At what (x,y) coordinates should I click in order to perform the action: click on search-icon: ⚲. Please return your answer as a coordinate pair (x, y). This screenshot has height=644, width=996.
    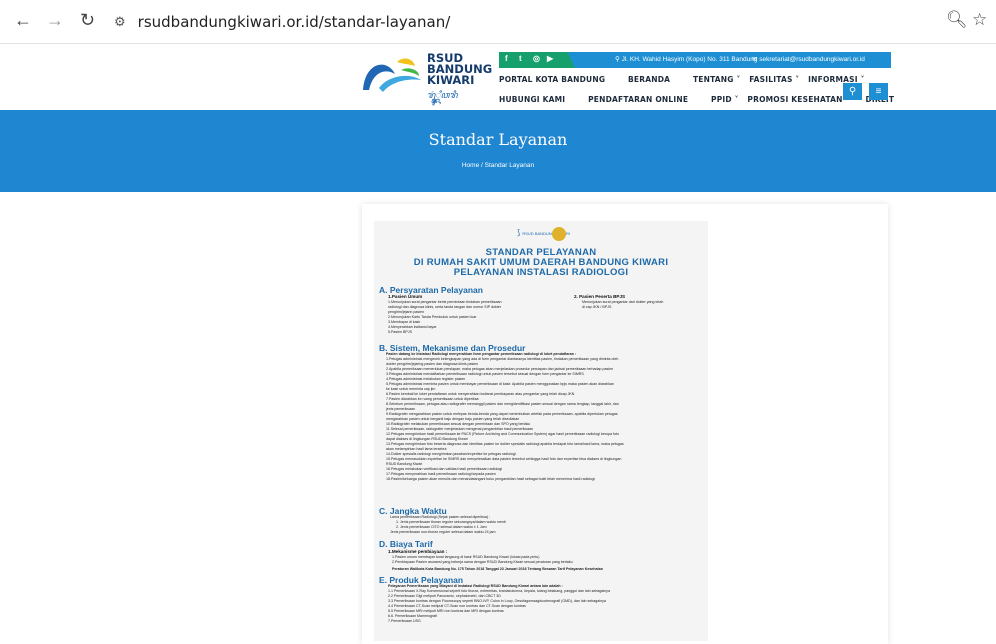
    Looking at the image, I should click on (852, 91).